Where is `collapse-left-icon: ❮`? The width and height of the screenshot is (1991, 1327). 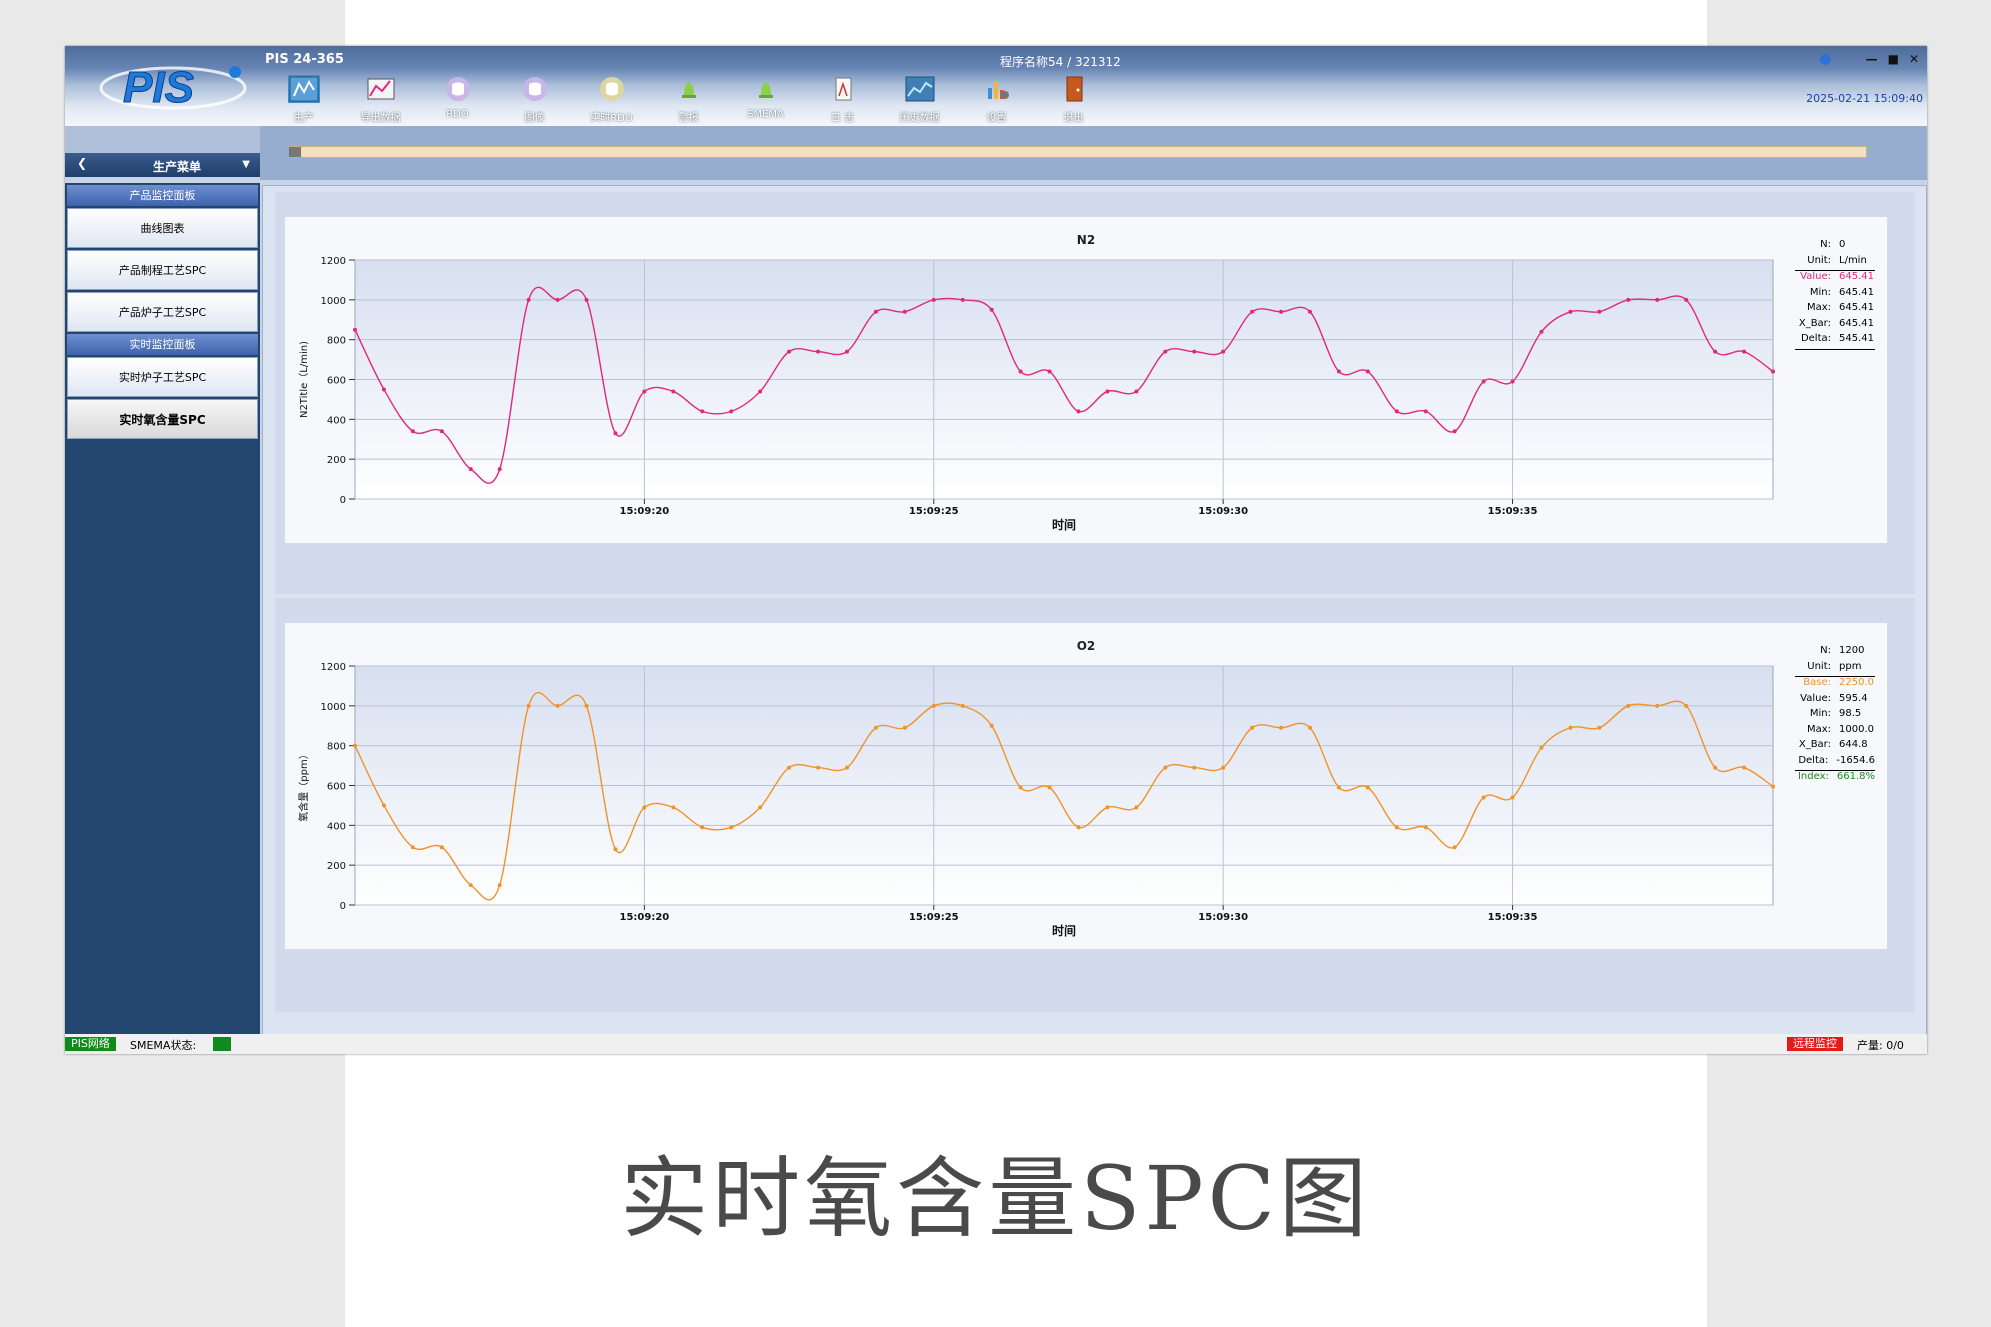 collapse-left-icon: ❮ is located at coordinates (82, 163).